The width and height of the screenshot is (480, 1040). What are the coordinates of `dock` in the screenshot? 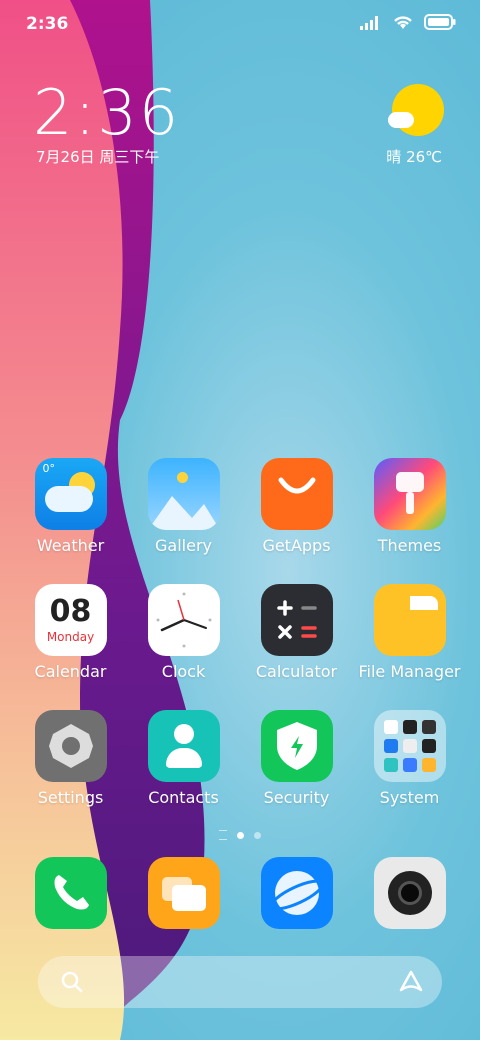 It's located at (240, 893).